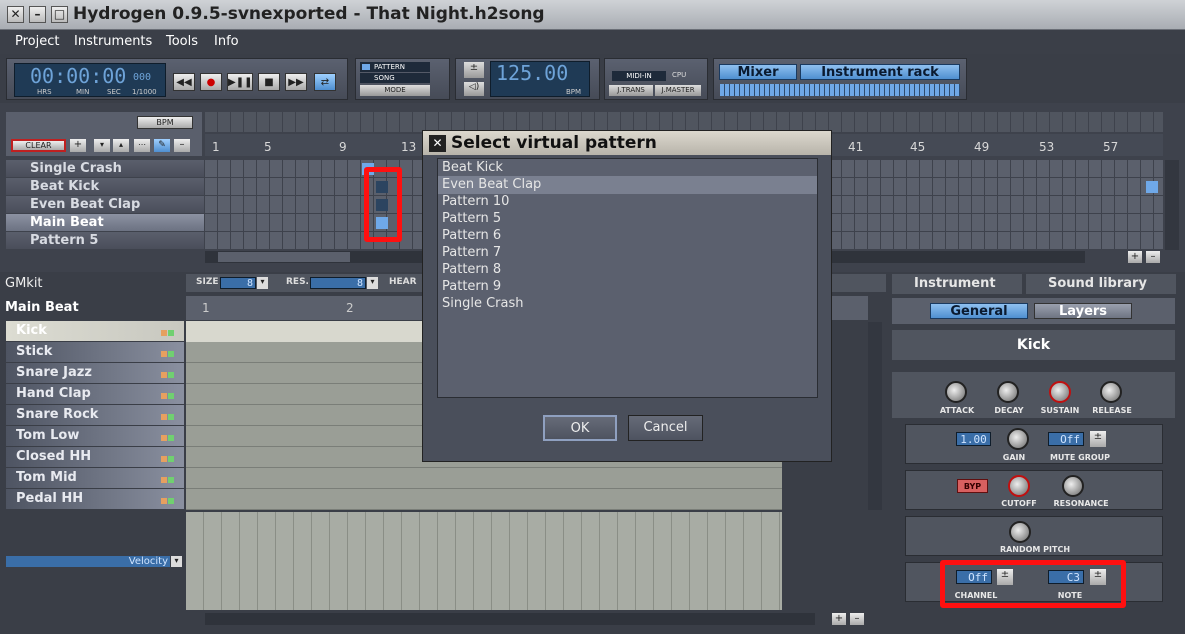 This screenshot has height=634, width=1185. I want to click on mixer-button: Mixer, so click(758, 72).